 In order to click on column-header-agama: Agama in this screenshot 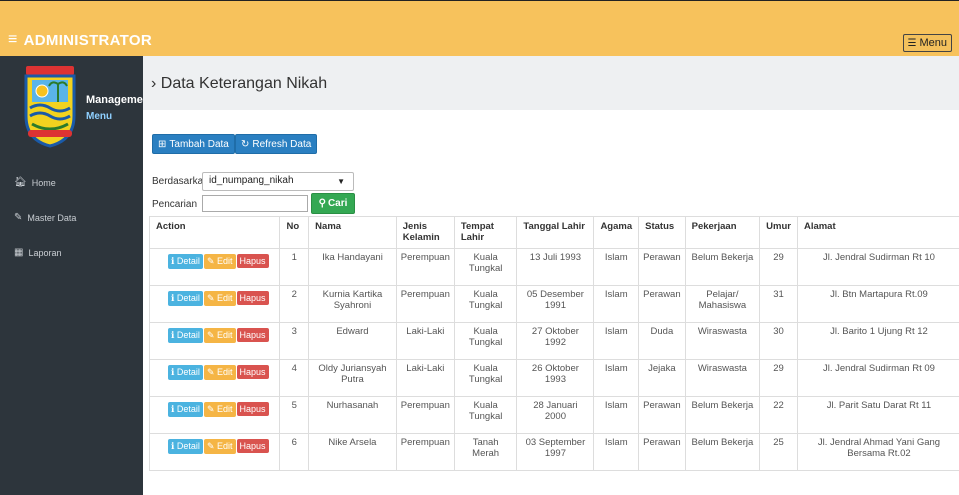, I will do `click(616, 232)`.